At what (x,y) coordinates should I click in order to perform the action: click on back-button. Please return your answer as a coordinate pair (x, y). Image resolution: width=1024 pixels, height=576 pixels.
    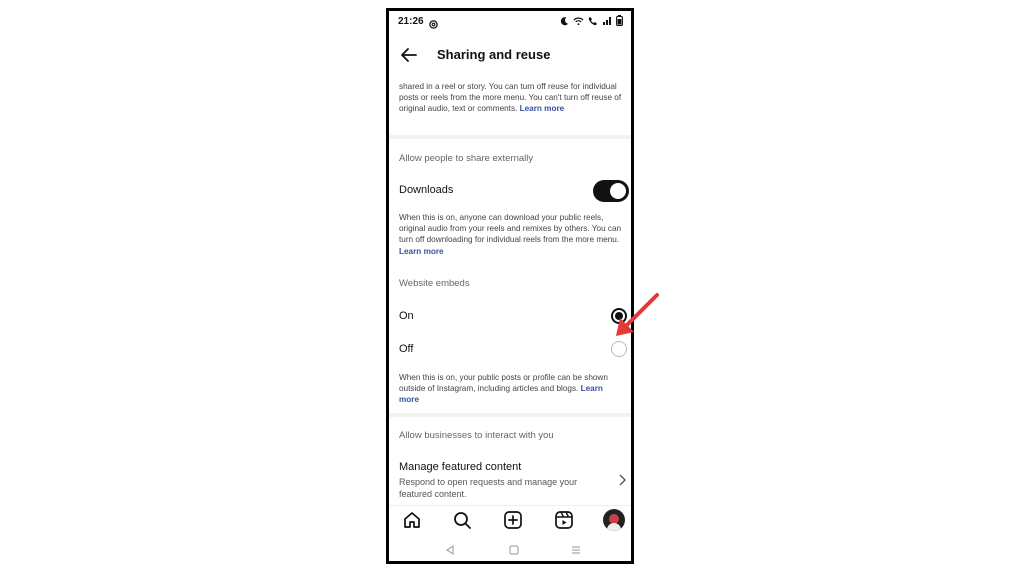
    Looking at the image, I should click on (409, 55).